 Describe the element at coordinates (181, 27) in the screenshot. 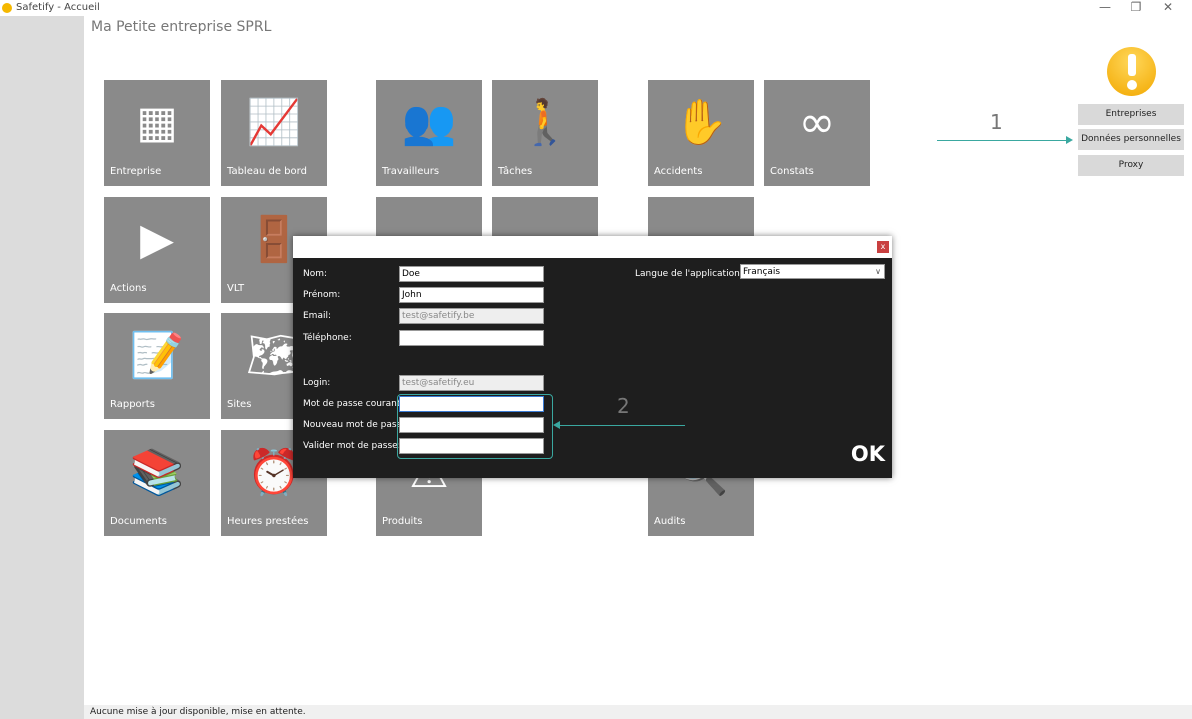

I see `company-name: Ma Petite entreprise SPRL` at that location.